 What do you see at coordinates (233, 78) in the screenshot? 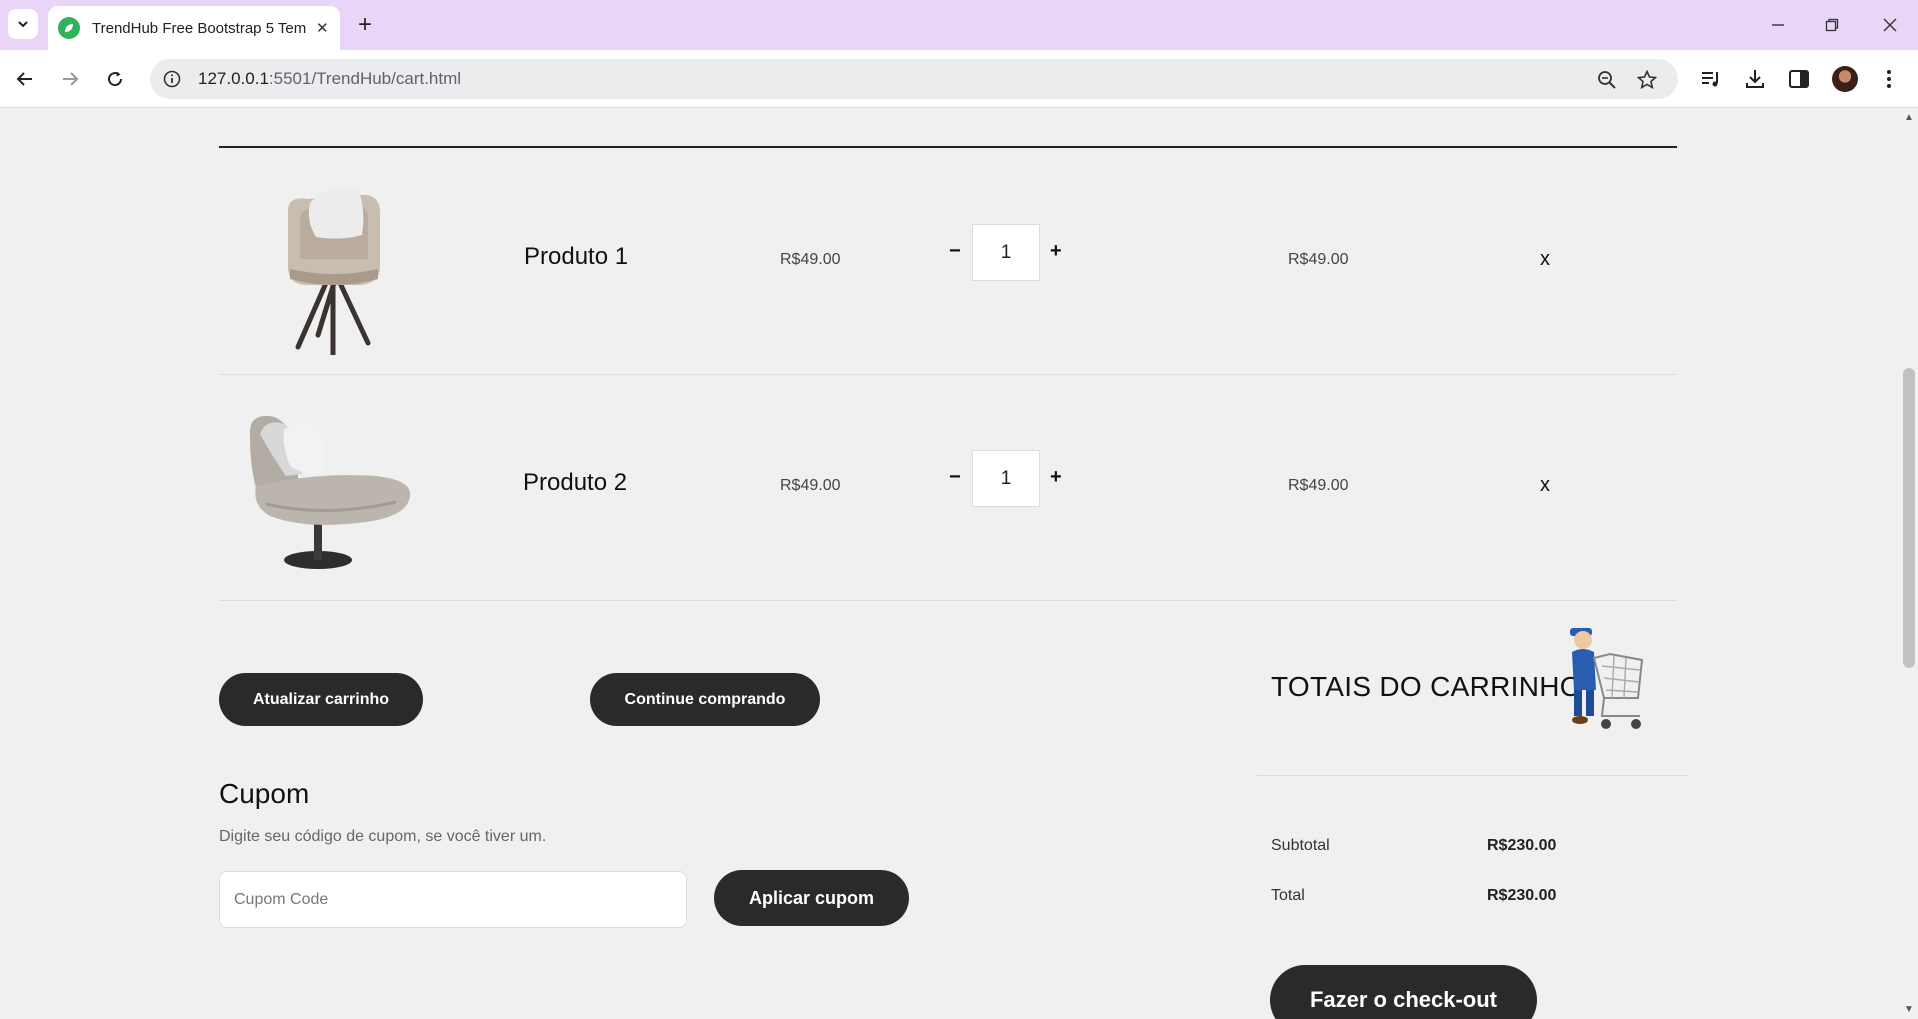
I see `url-host: 127.0.0.1` at bounding box center [233, 78].